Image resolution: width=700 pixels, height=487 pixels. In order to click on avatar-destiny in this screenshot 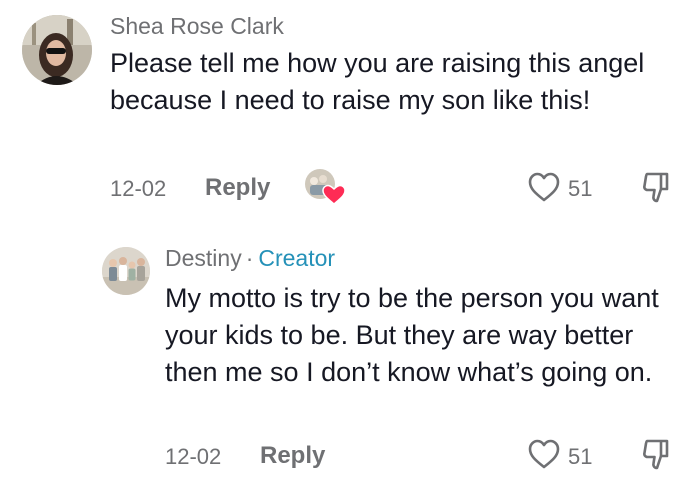, I will do `click(126, 271)`.